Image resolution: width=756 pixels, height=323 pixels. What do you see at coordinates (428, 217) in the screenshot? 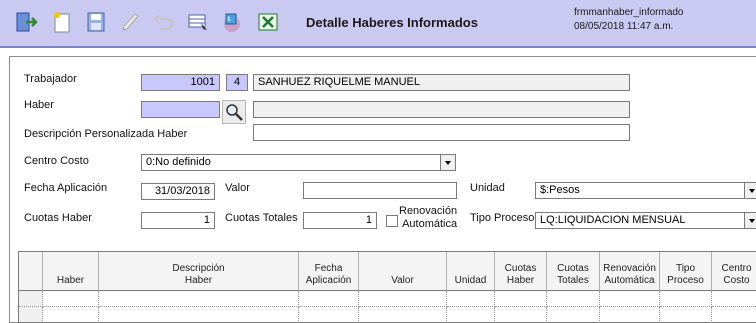
I see `renovacion-label: Renovación Automática` at bounding box center [428, 217].